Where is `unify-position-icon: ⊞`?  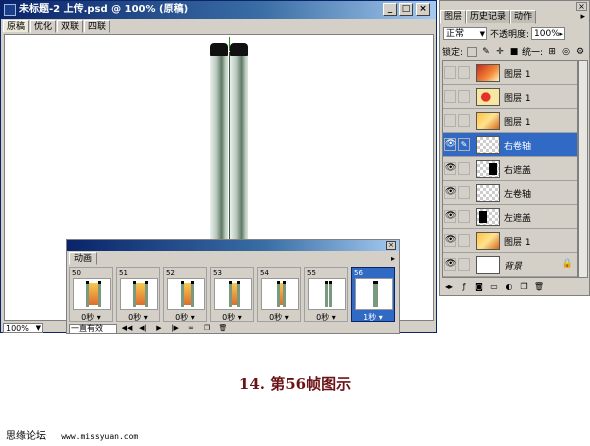 unify-position-icon: ⊞ is located at coordinates (552, 52).